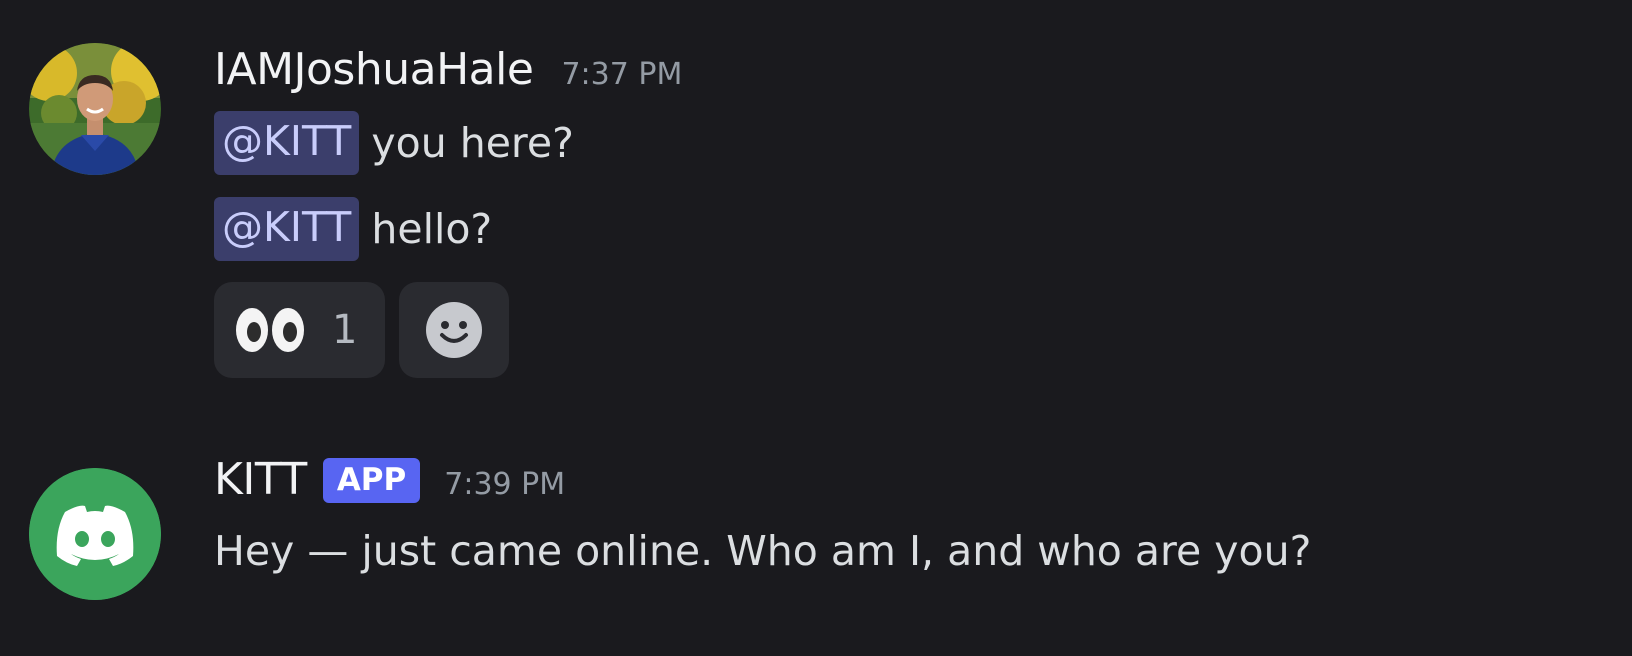 The image size is (1632, 656). I want to click on add-reaction-button, so click(454, 330).